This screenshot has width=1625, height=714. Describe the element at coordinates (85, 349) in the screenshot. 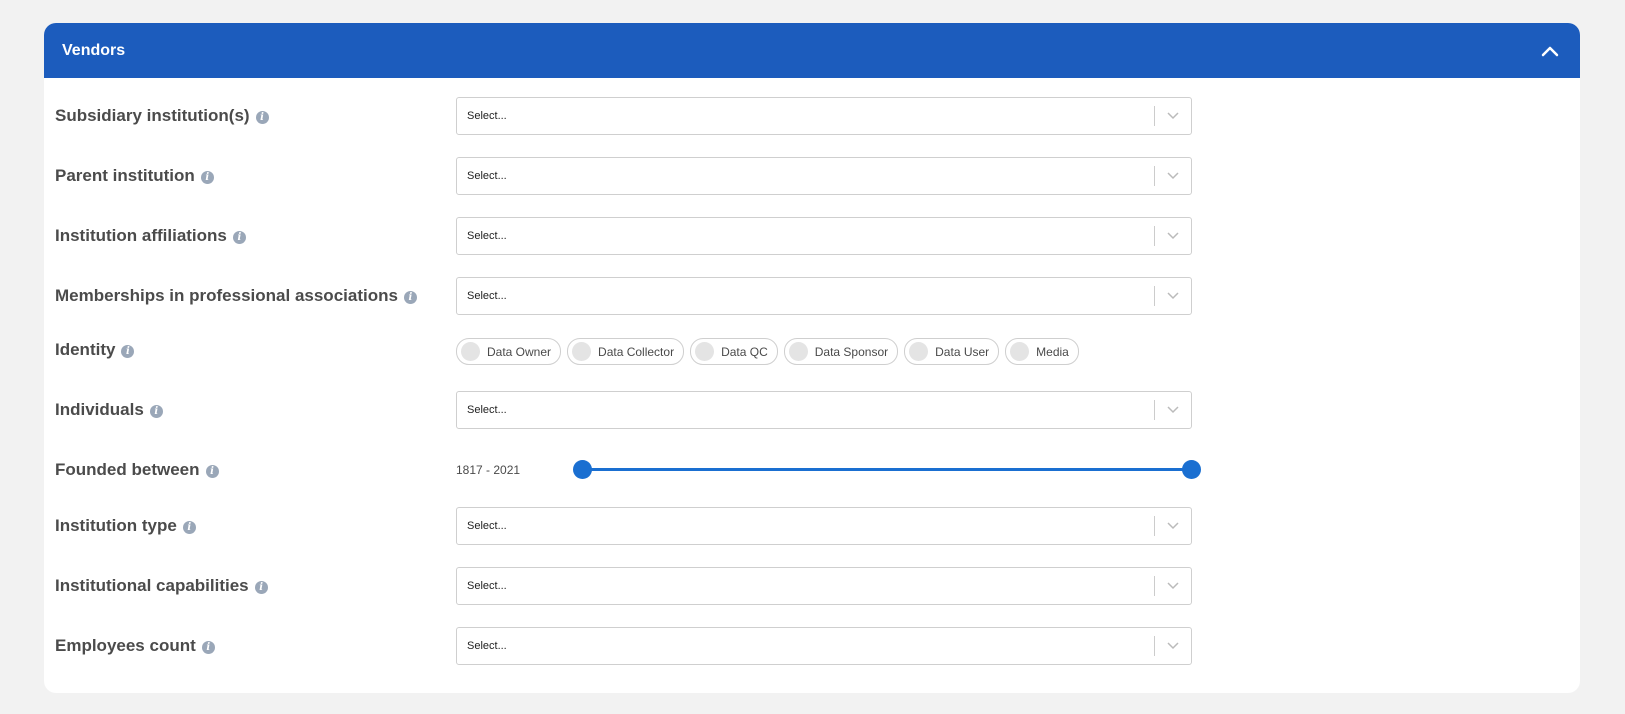

I see `identity-label: Identity` at that location.